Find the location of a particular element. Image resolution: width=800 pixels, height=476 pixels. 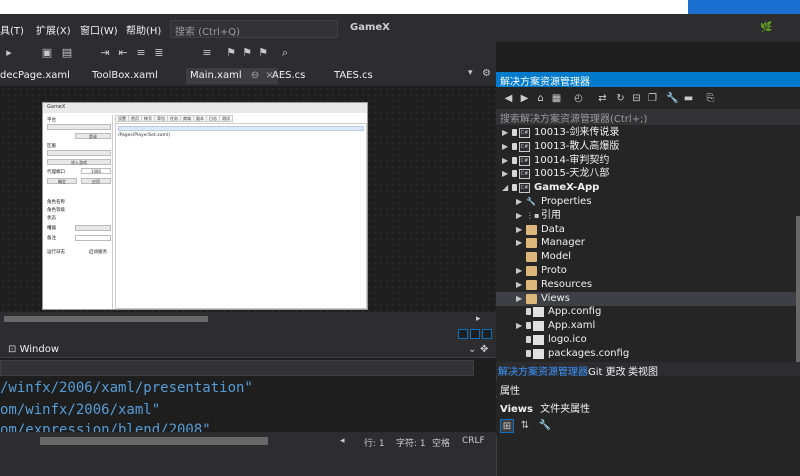

view-code-icon: ⎘ is located at coordinates (710, 98).